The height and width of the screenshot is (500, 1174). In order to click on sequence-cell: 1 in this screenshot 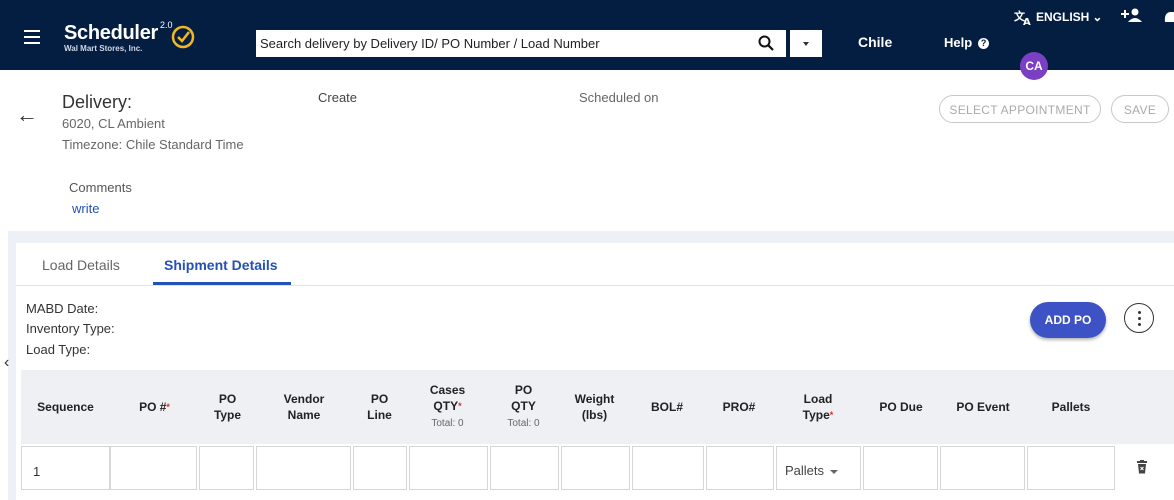, I will do `click(65, 468)`.